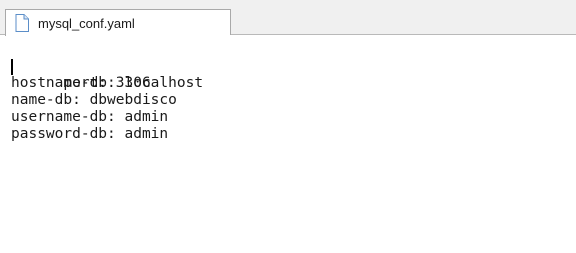  What do you see at coordinates (90, 134) in the screenshot?
I see `editor-line: password-db: admin` at bounding box center [90, 134].